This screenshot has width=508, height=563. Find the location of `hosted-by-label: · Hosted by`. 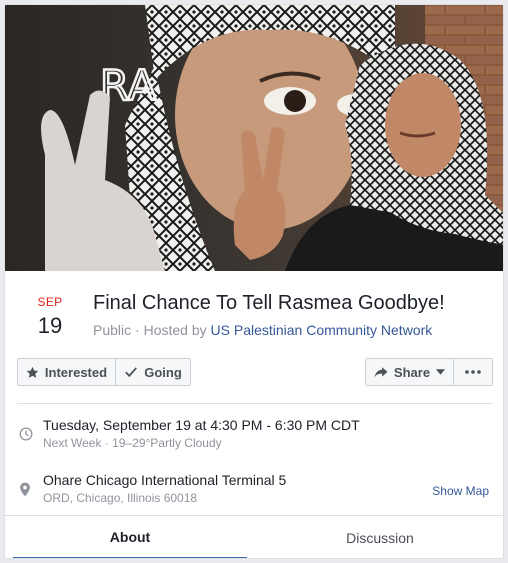

hosted-by-label: · Hosted by is located at coordinates (171, 330).